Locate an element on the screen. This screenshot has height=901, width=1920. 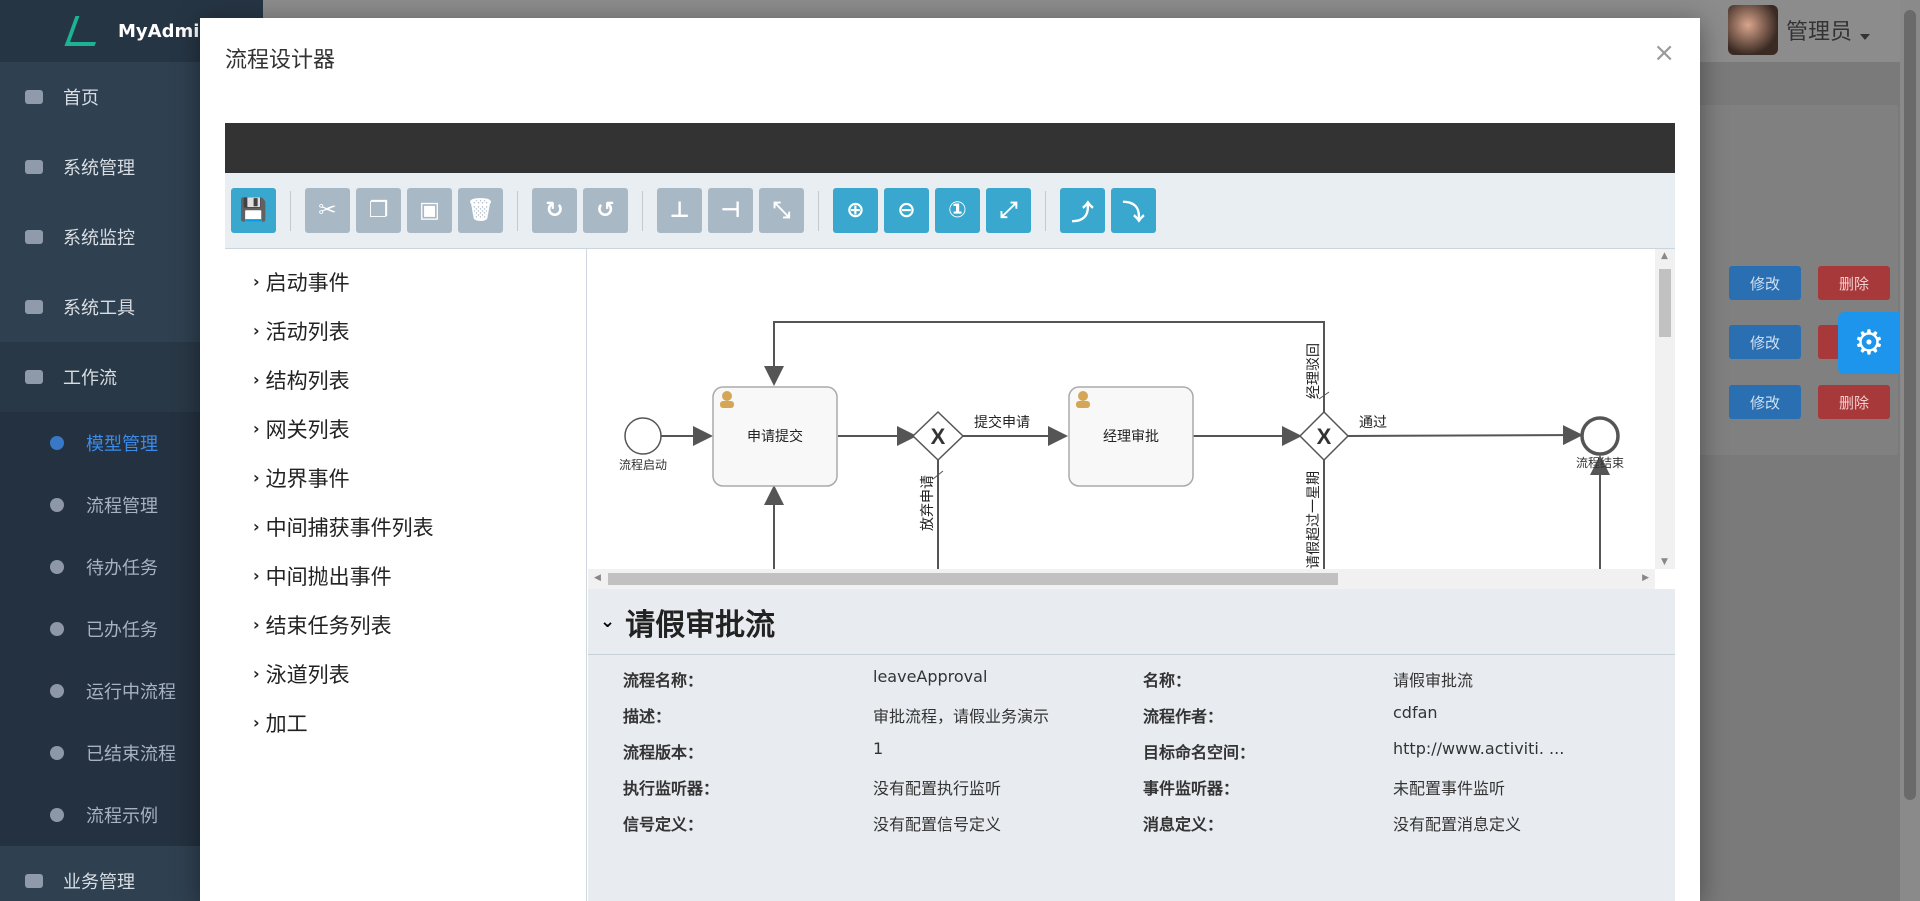
page-scrollbar is located at coordinates (1910, 450).